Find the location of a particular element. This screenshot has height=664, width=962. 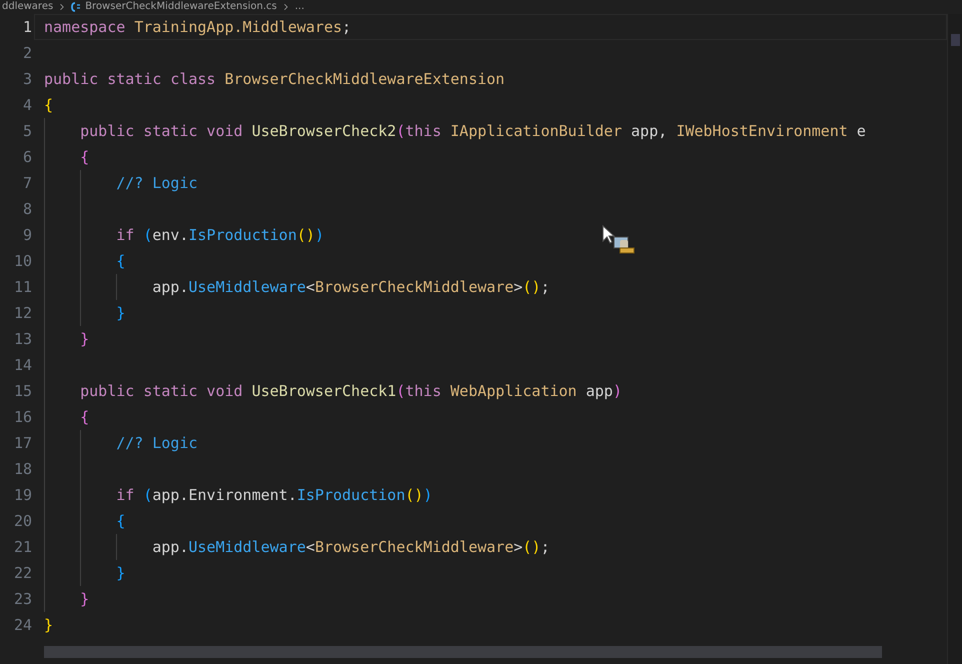

line-number: 14 is located at coordinates (22, 365).